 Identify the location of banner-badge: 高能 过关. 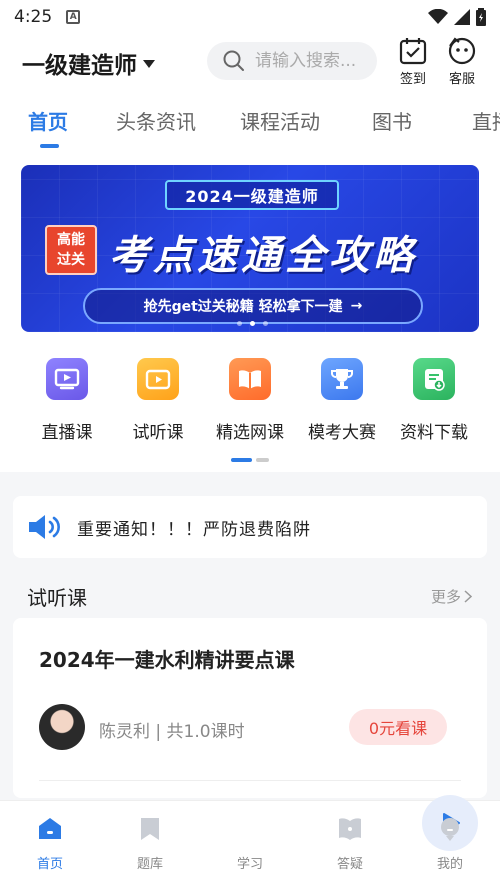
(71, 250).